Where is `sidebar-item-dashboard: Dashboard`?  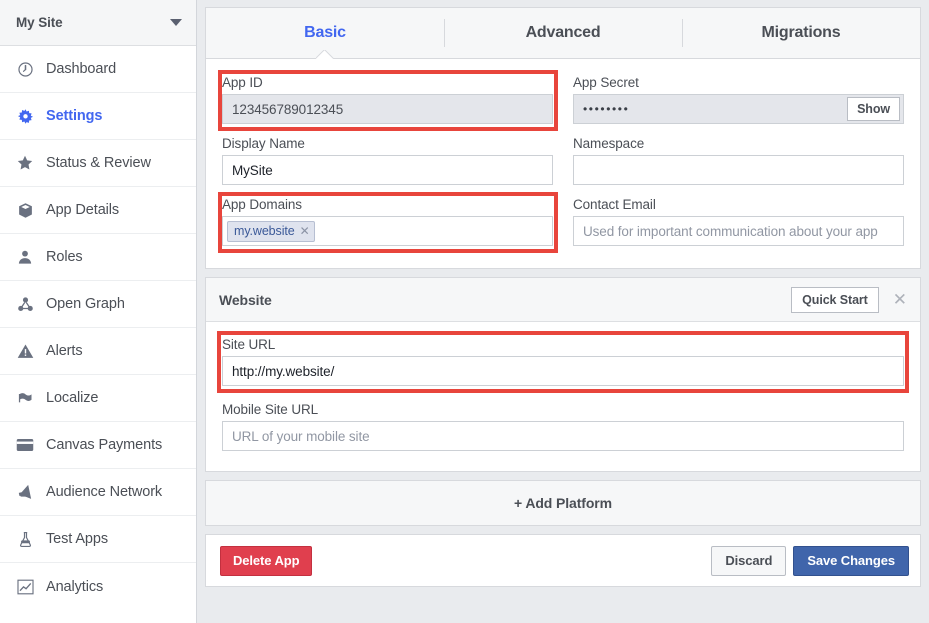
sidebar-item-dashboard: Dashboard is located at coordinates (98, 69).